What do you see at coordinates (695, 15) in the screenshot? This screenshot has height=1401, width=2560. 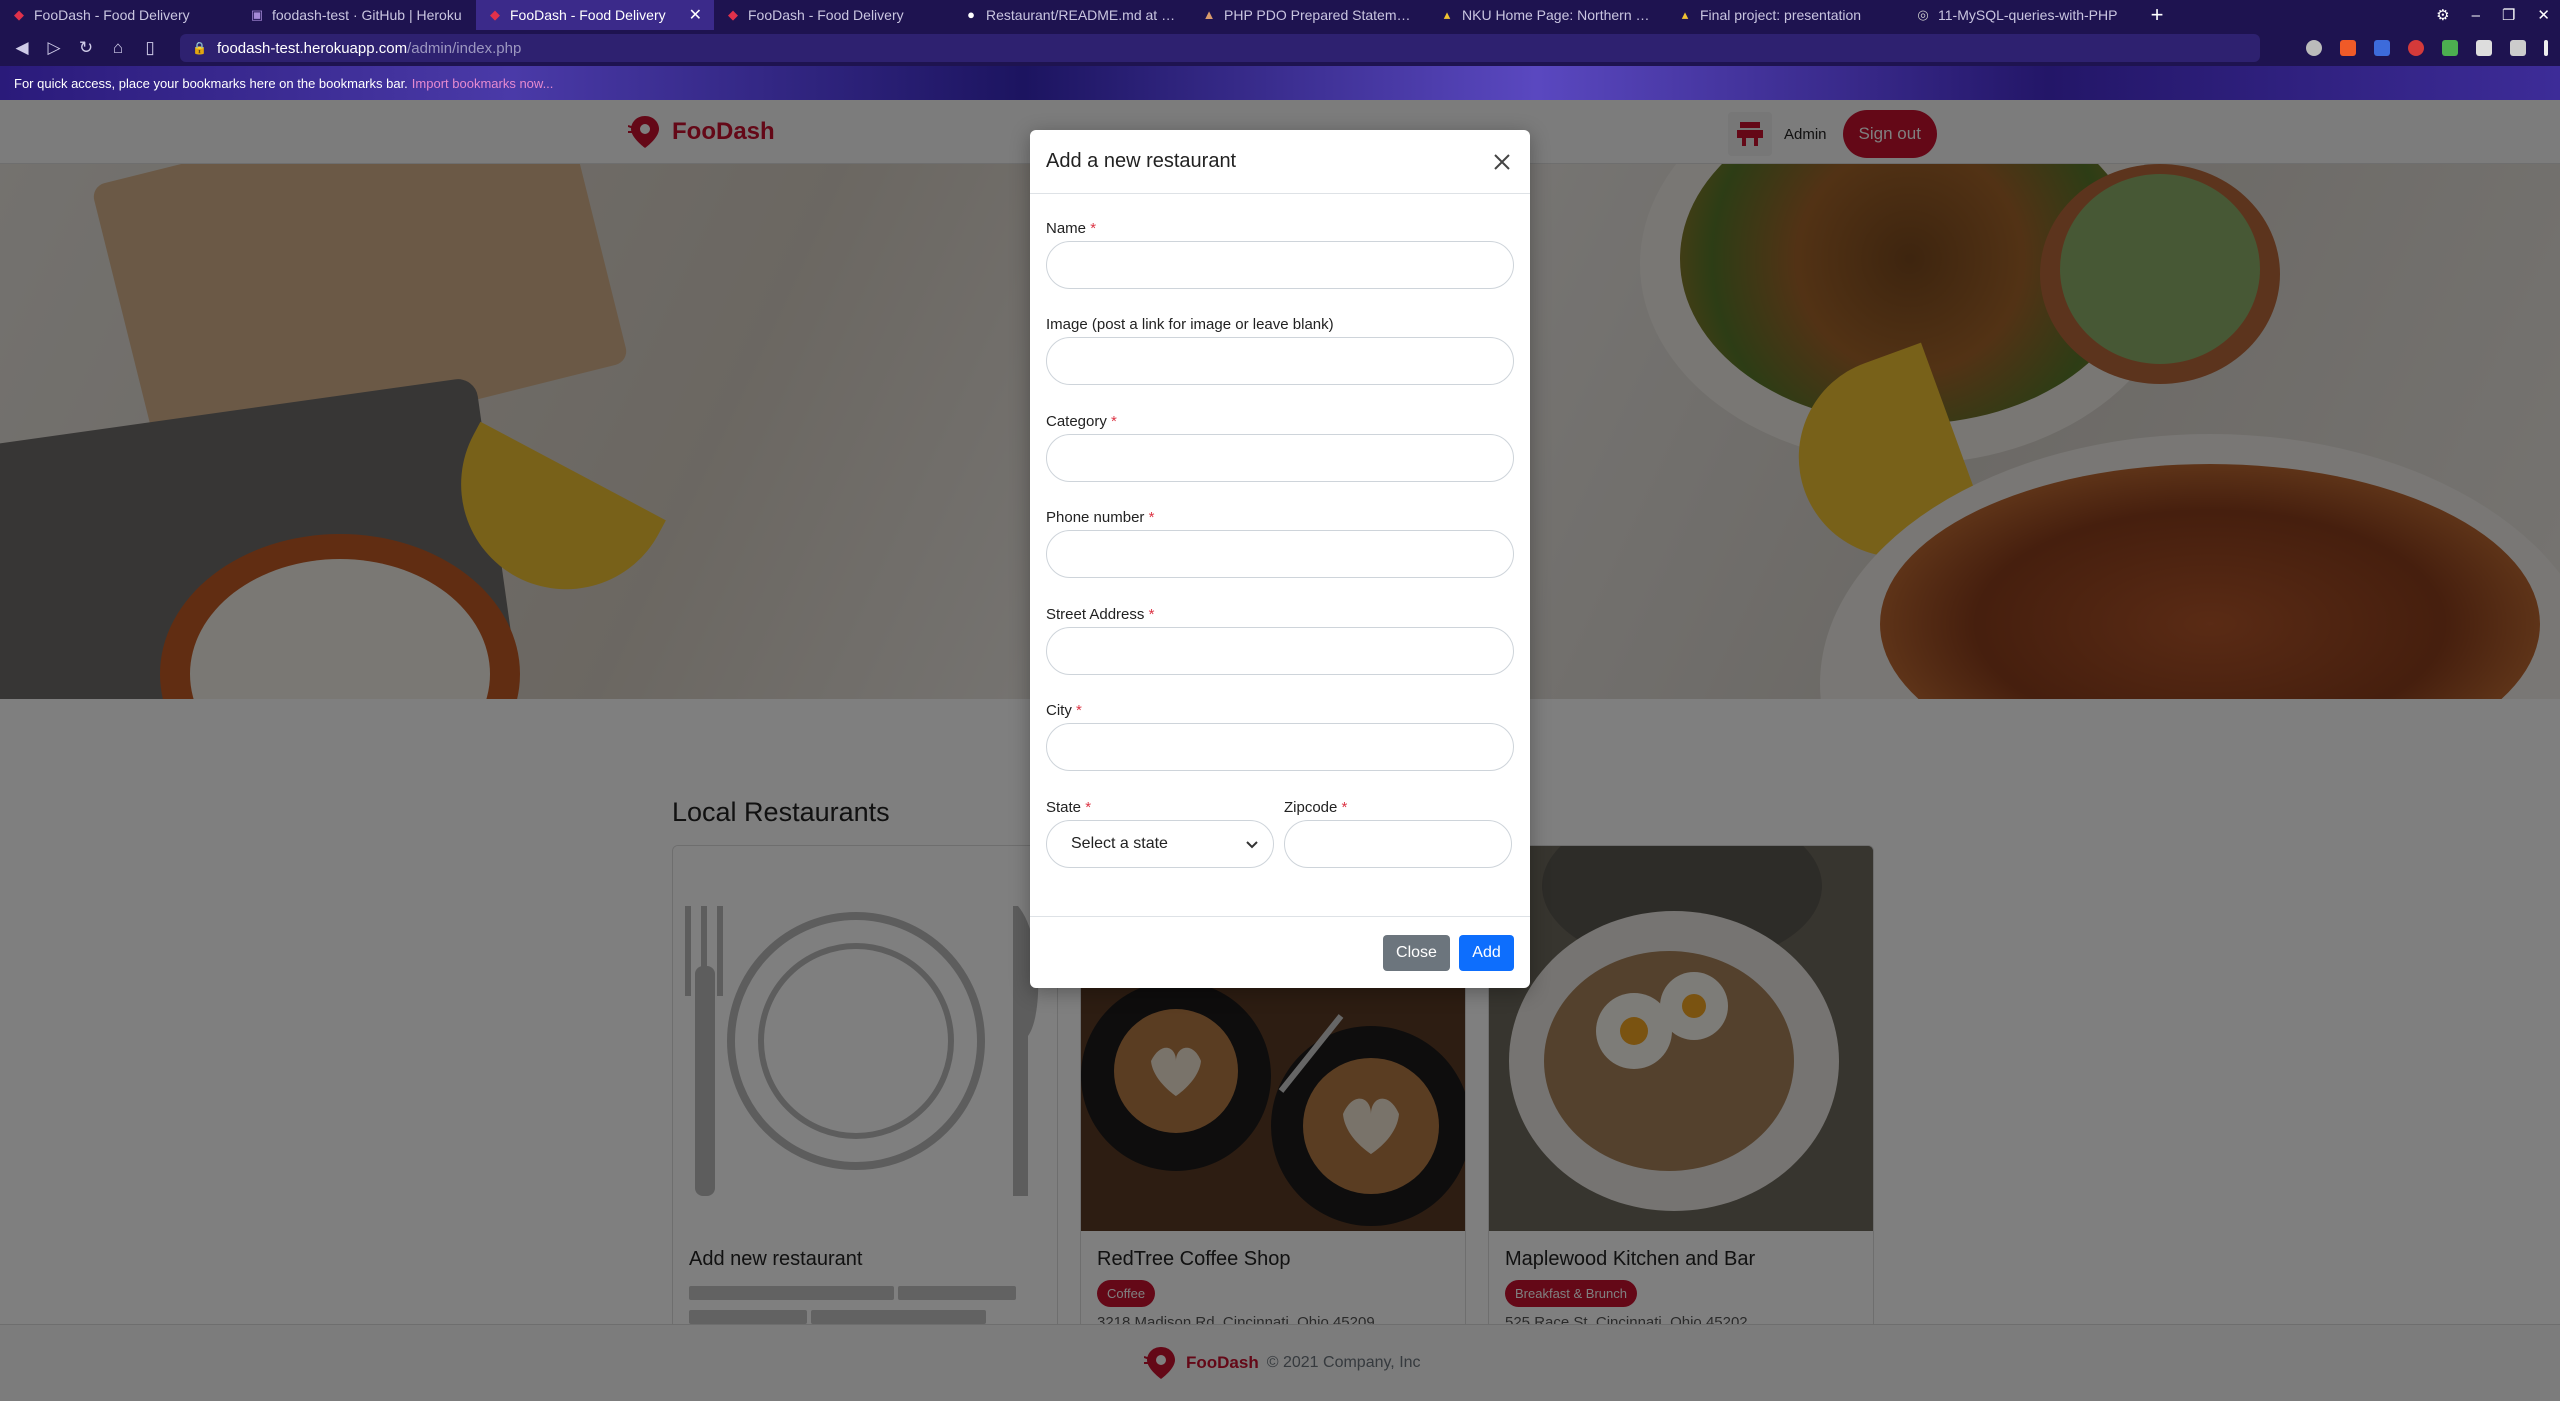 I see `close-tab-icon: ✕` at bounding box center [695, 15].